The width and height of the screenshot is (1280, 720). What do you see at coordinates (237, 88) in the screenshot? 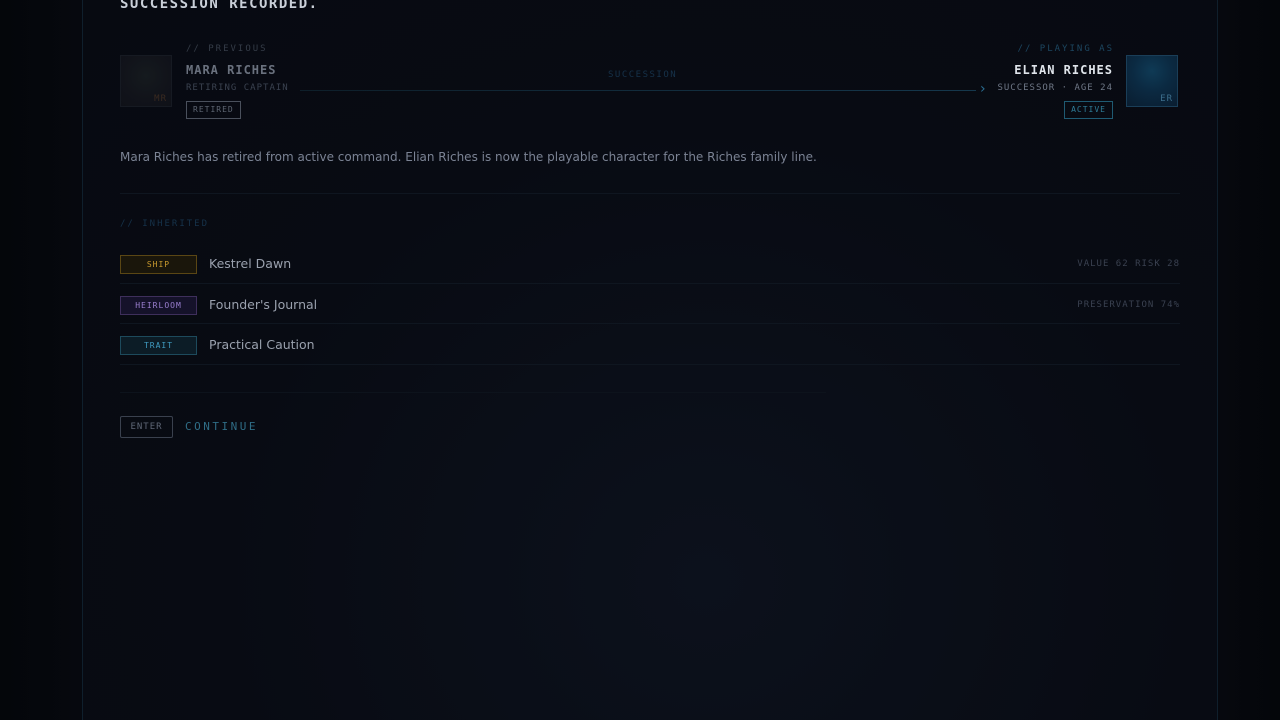
I see `previous-role: RETIRING CAPTAIN` at bounding box center [237, 88].